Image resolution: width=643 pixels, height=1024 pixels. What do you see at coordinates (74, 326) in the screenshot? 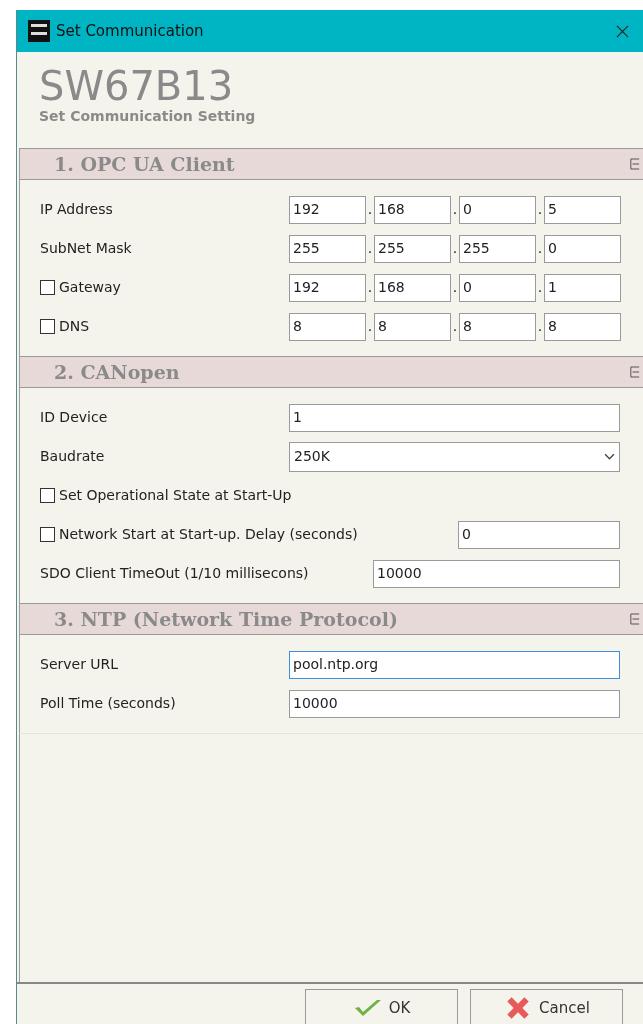
I see `field-label: DNS` at bounding box center [74, 326].